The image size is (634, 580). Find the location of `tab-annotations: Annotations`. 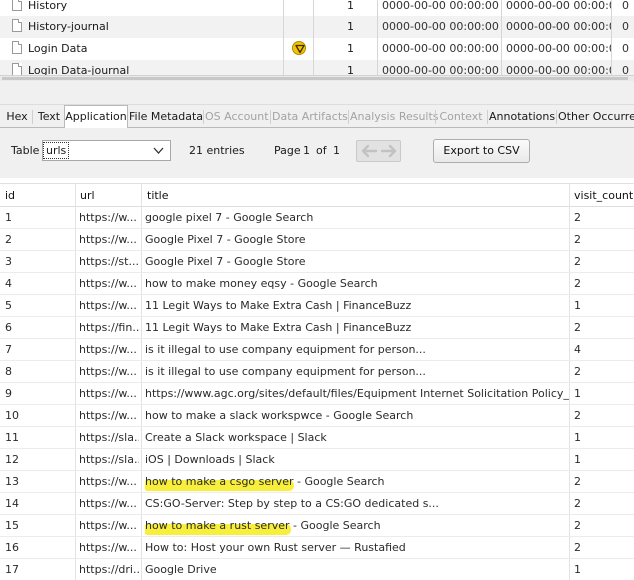

tab-annotations: Annotations is located at coordinates (522, 117).